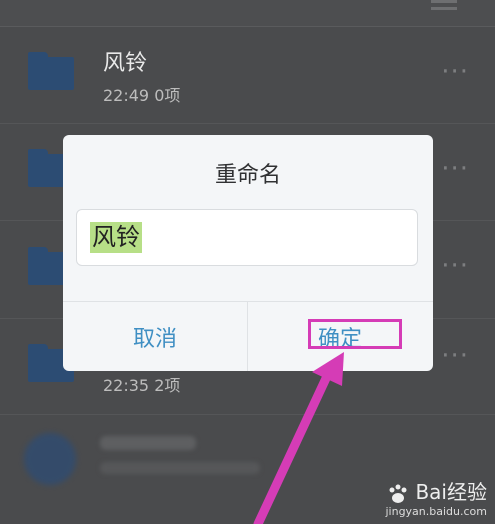  Describe the element at coordinates (398, 493) in the screenshot. I see `paw-icon` at that location.